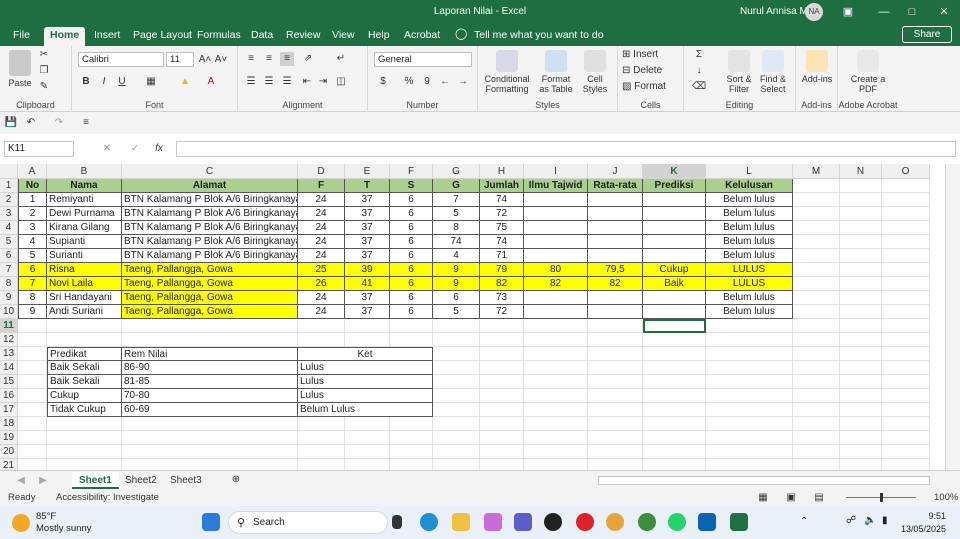  Describe the element at coordinates (615, 284) in the screenshot. I see `table-cell: 82` at that location.